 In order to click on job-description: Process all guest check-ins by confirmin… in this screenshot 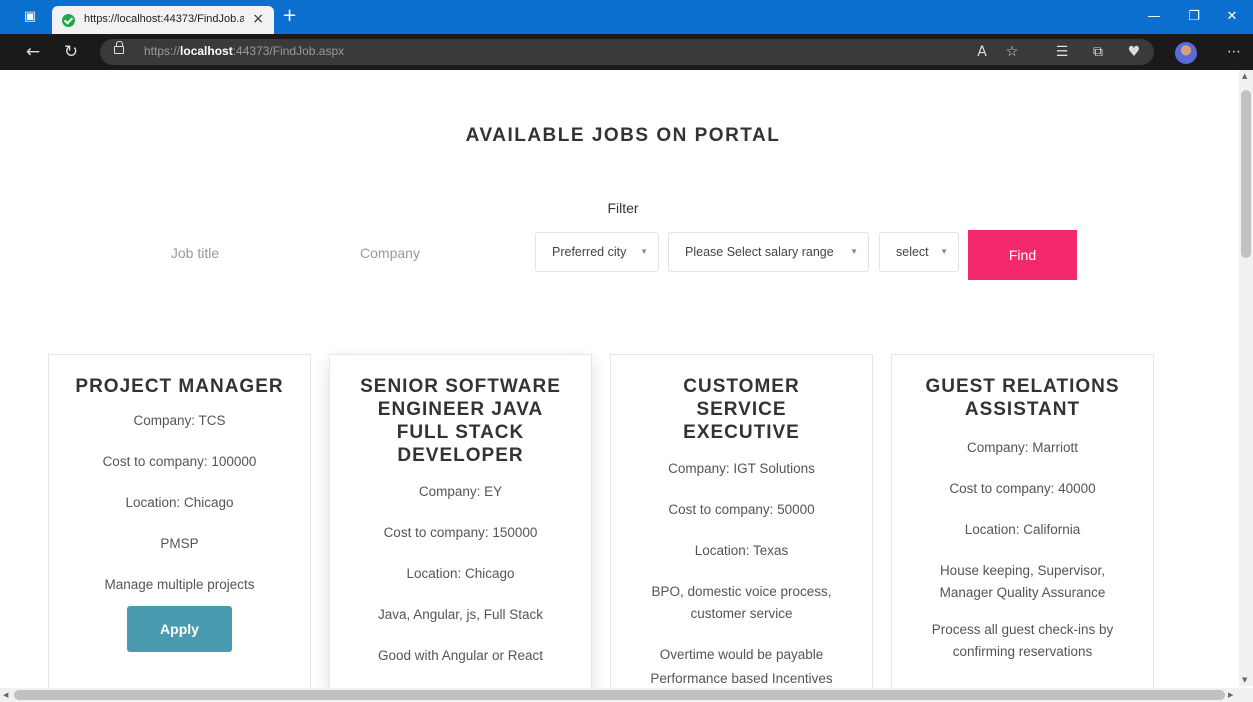, I will do `click(1022, 640)`.